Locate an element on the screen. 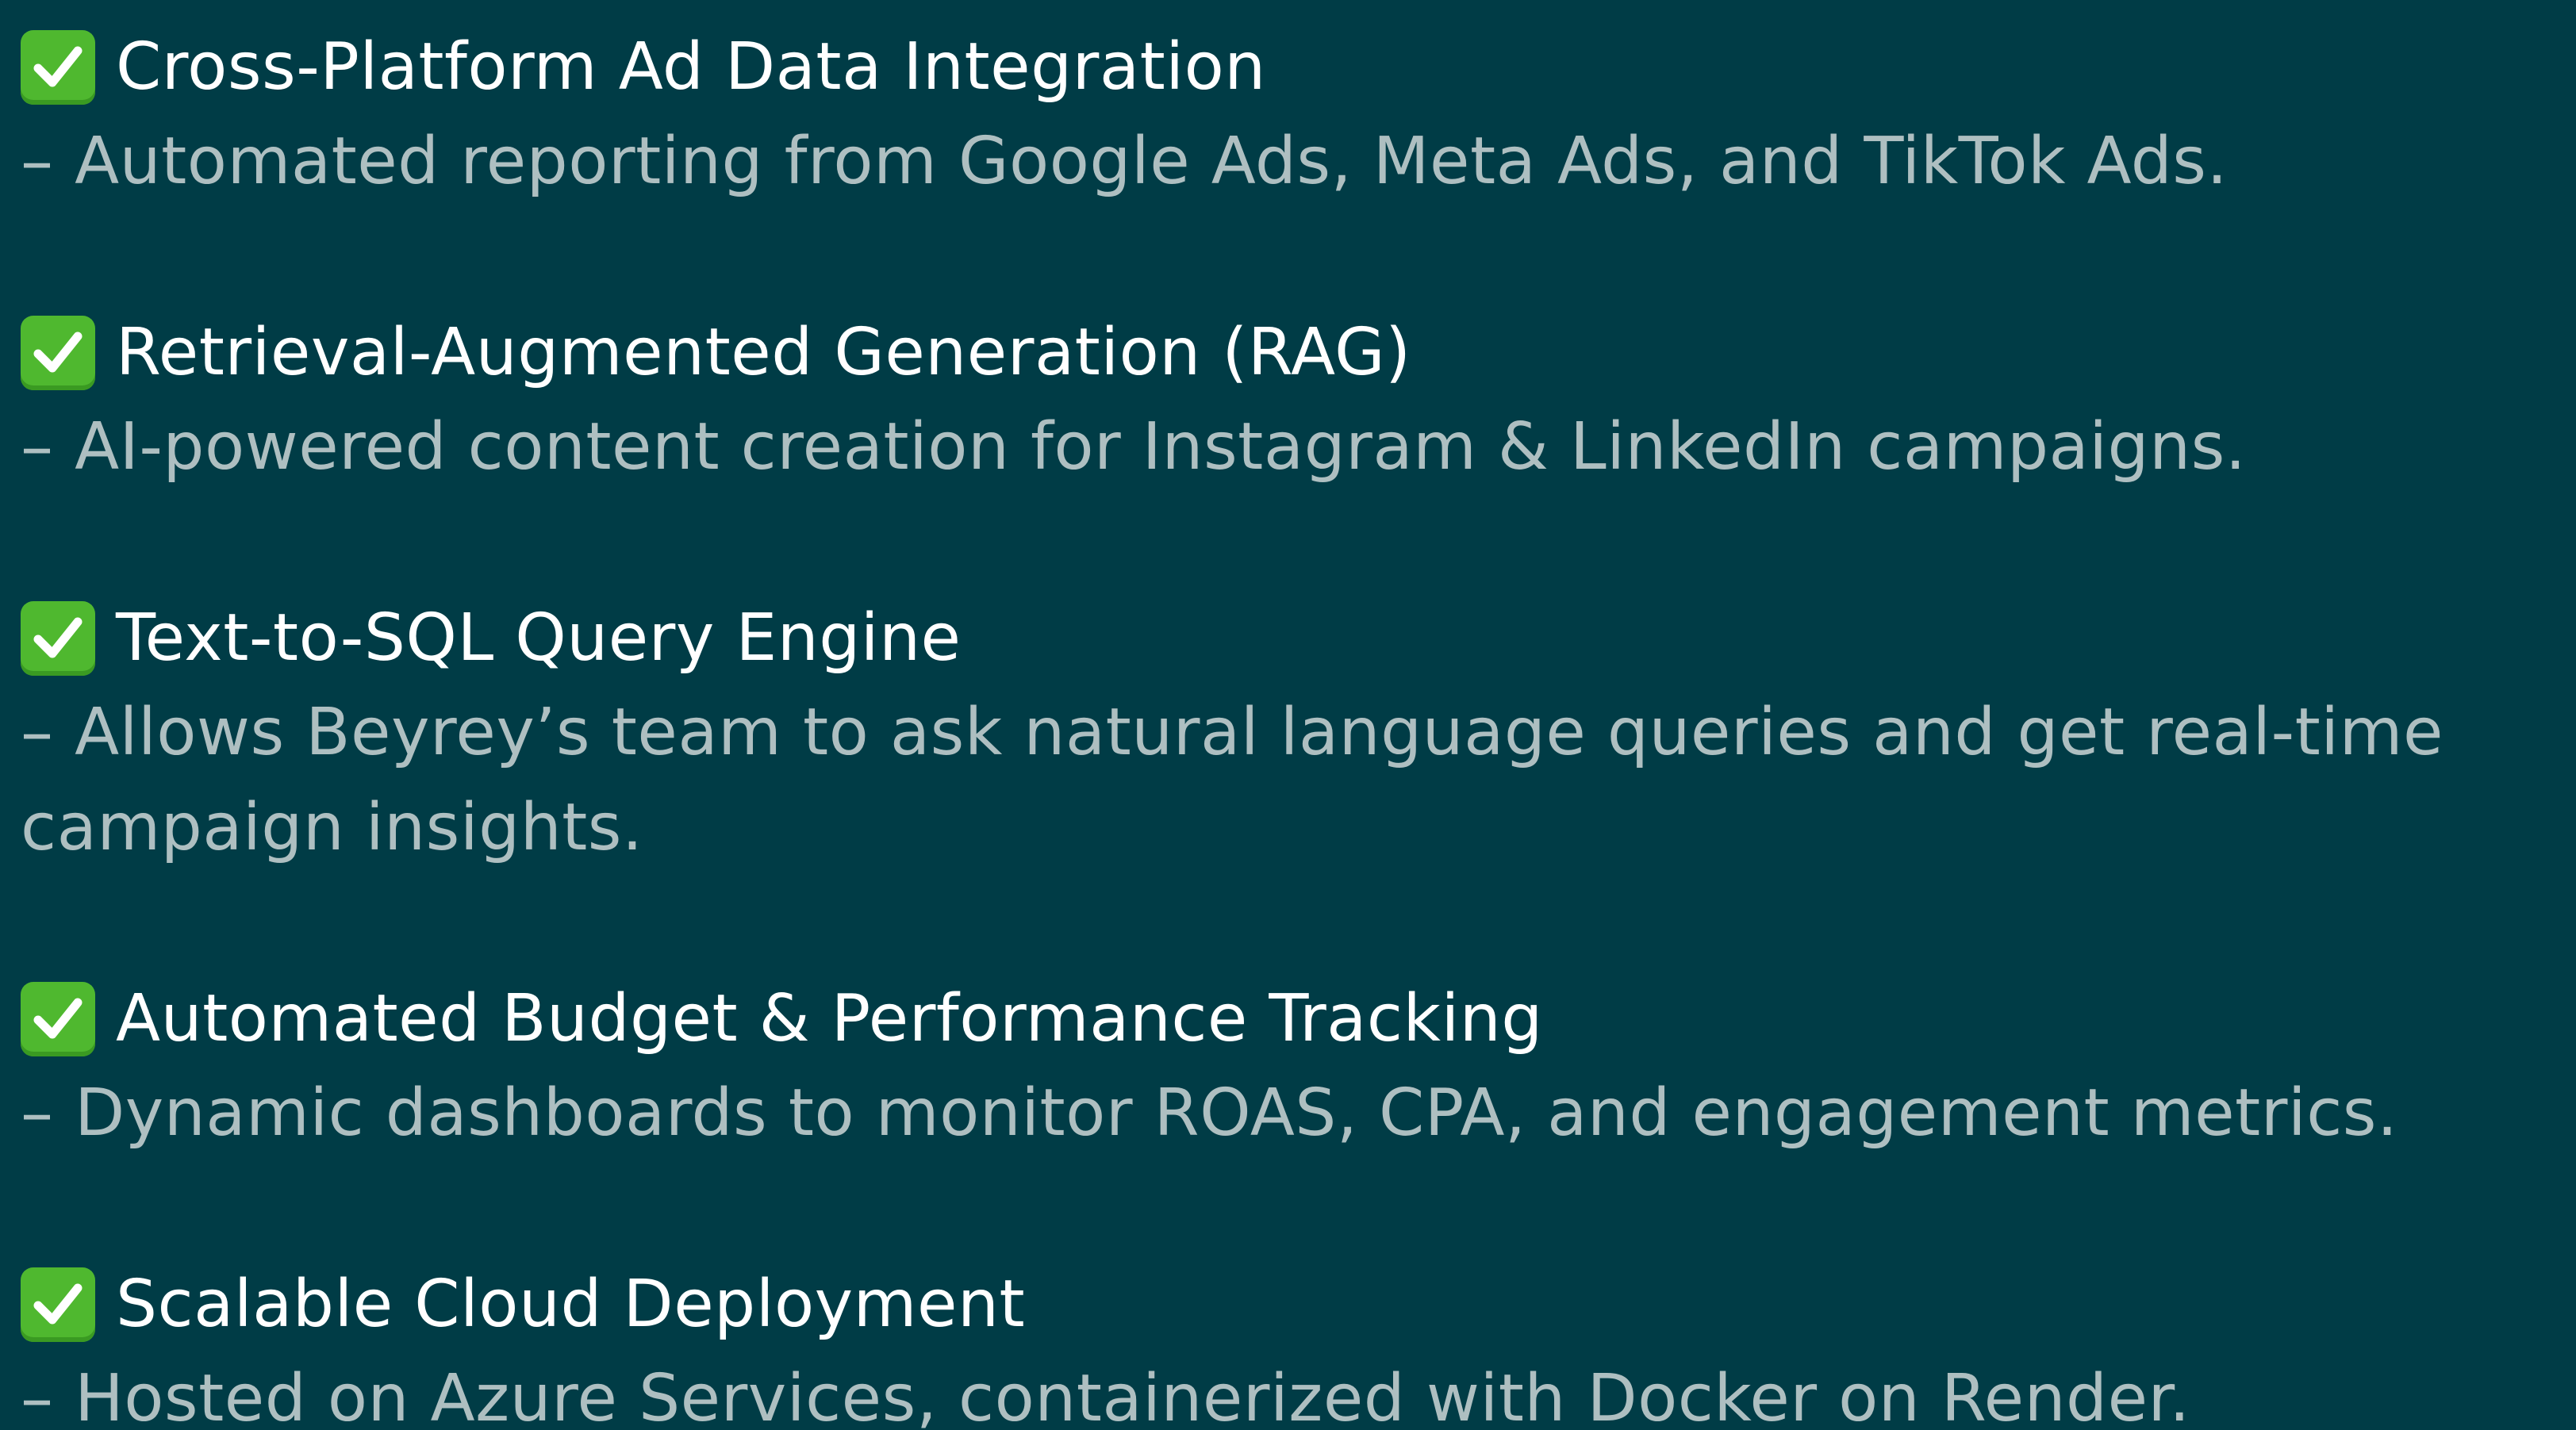  feature-title: Text-to-SQL Query Engine is located at coordinates (539, 638).